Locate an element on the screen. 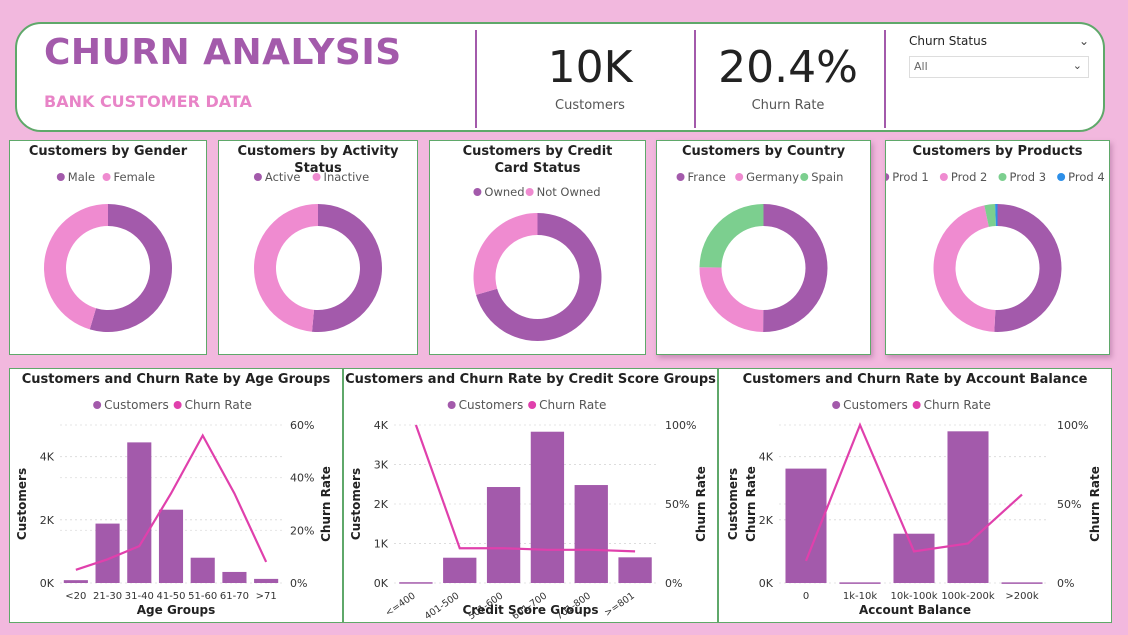 Image resolution: width=1128 pixels, height=635 pixels. donut-chart: France Germany Spain is located at coordinates (759, 251).